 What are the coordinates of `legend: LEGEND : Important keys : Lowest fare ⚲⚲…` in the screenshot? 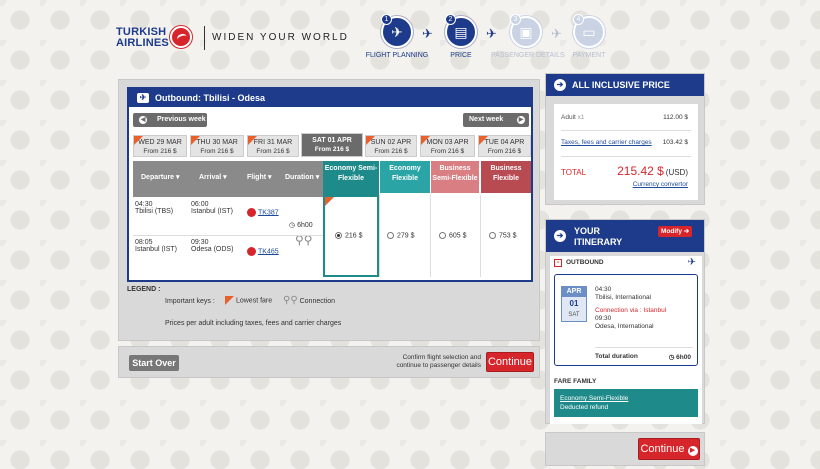 It's located at (234, 306).